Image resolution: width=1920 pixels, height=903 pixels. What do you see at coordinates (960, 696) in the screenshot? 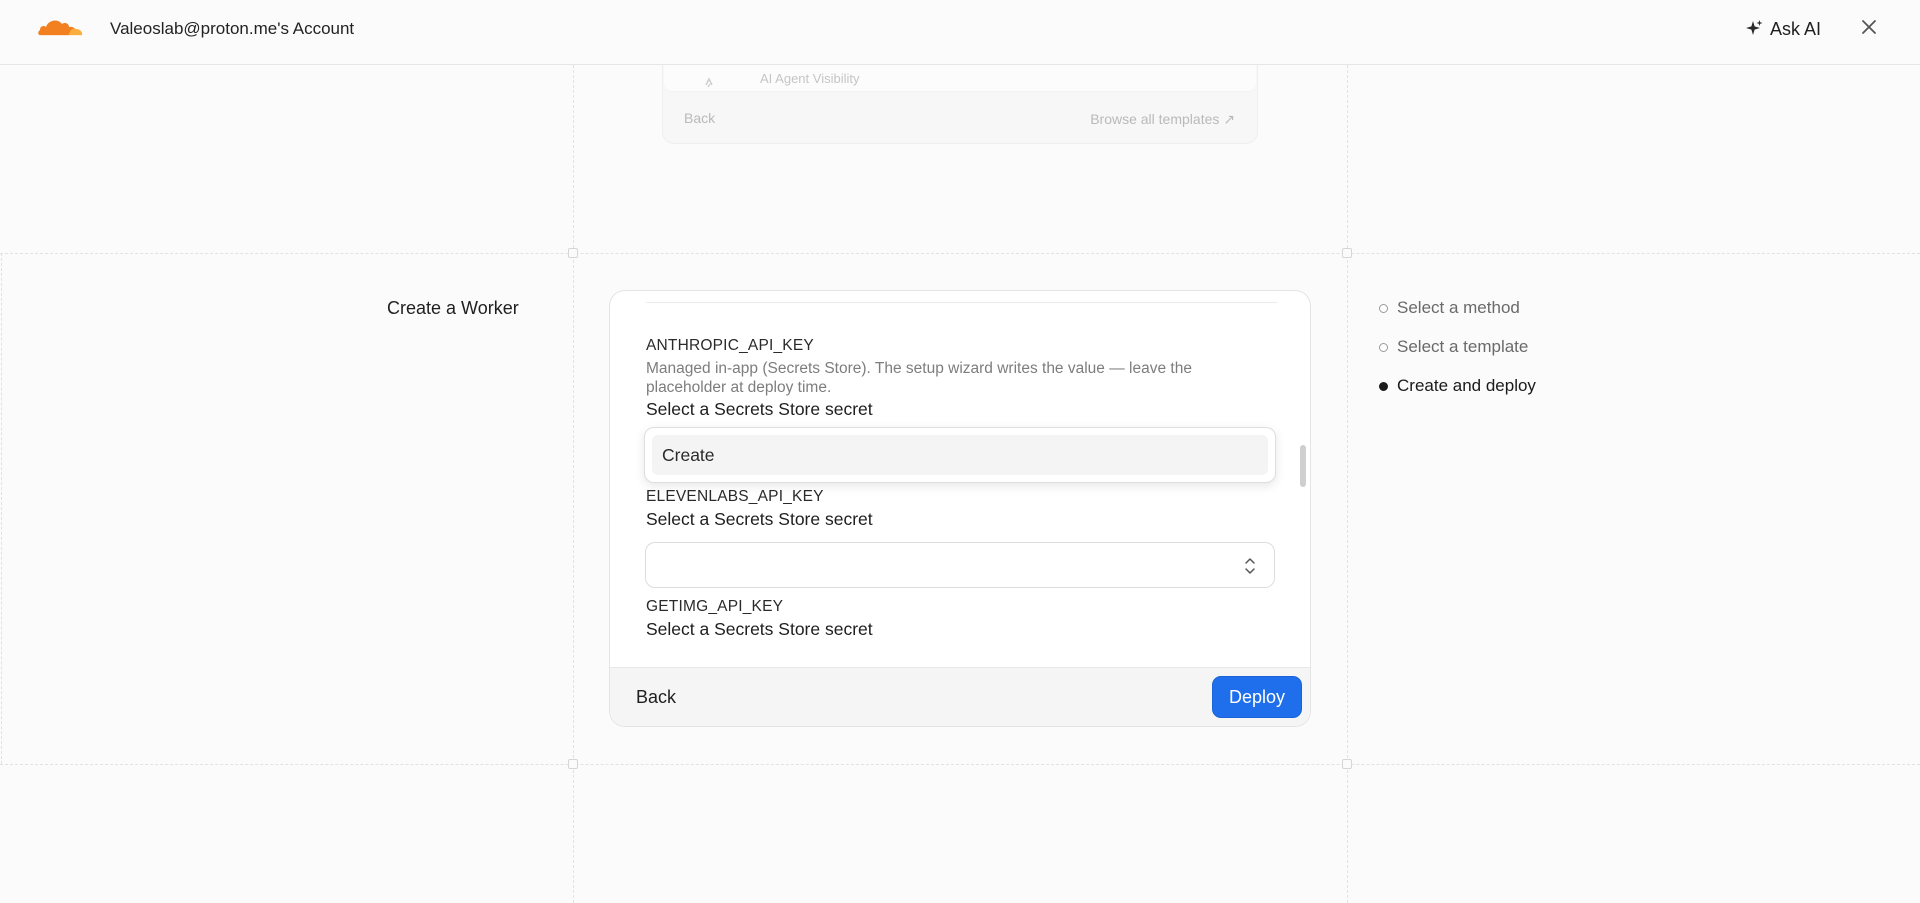
I see `card-footer: Back Deploy` at bounding box center [960, 696].